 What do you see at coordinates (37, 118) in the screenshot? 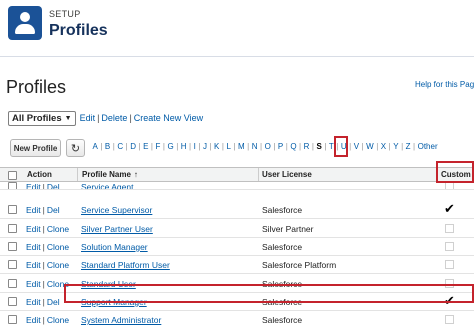
I see `view-select-value: All Profiles` at bounding box center [37, 118].